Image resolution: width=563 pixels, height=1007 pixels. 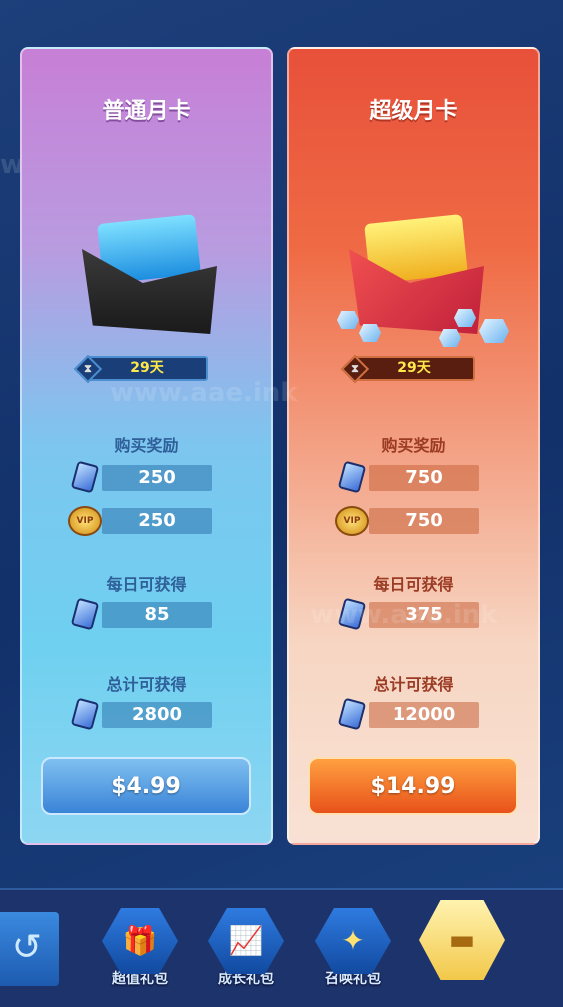 I want to click on growth-chart-icon: 📈, so click(x=246, y=941).